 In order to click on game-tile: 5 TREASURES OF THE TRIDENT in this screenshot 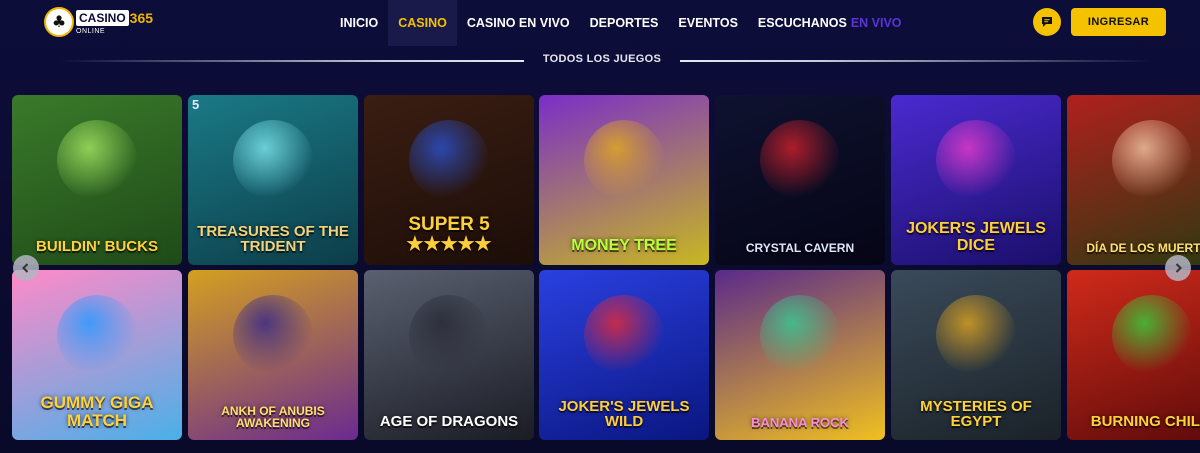, I will do `click(273, 180)`.